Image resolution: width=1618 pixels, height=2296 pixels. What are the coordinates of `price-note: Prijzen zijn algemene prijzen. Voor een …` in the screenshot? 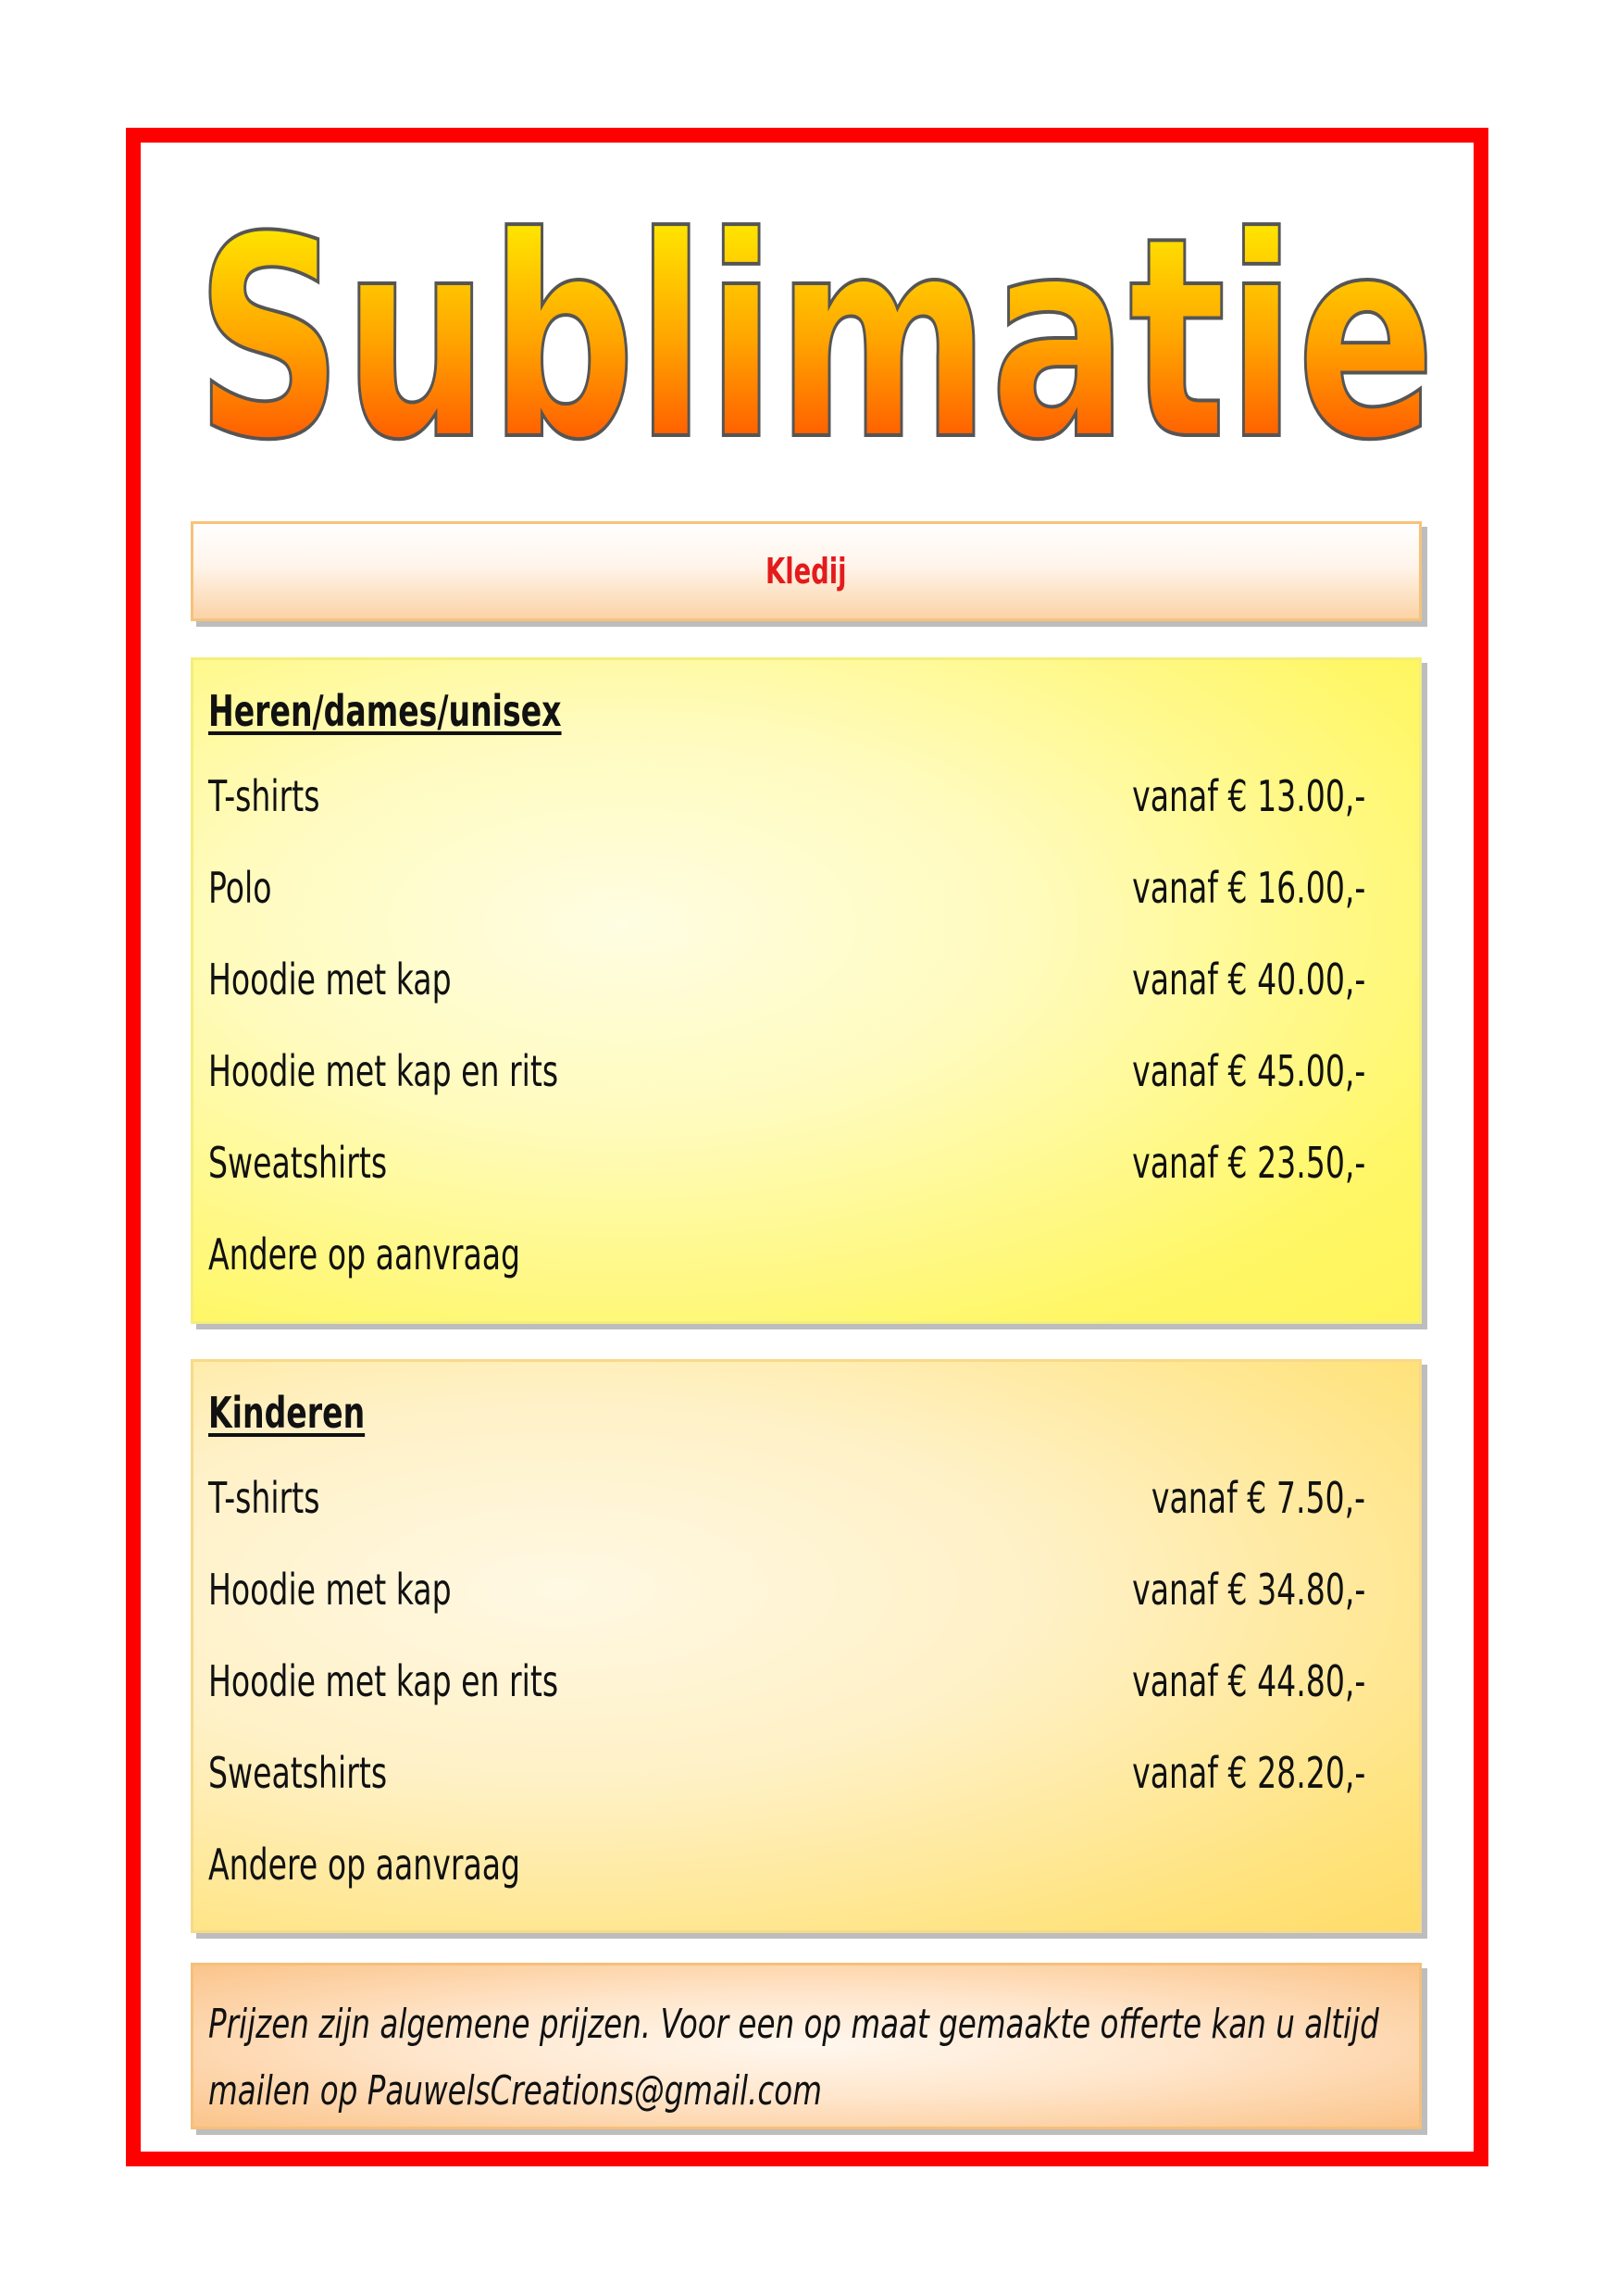 It's located at (805, 2058).